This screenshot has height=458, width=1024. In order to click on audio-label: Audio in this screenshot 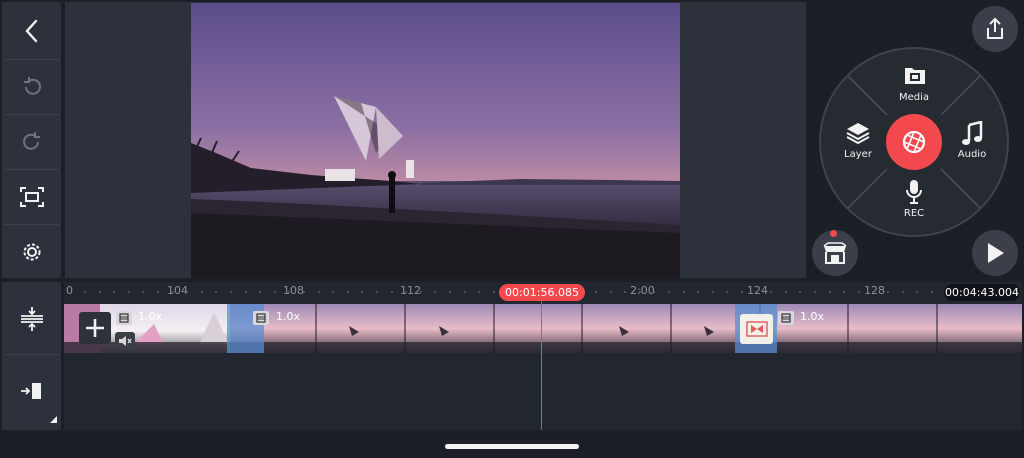, I will do `click(972, 154)`.